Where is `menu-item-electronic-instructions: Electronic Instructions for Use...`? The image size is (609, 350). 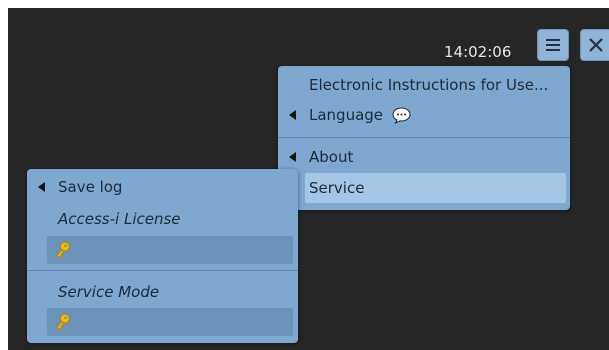 menu-item-electronic-instructions: Electronic Instructions for Use... is located at coordinates (424, 85).